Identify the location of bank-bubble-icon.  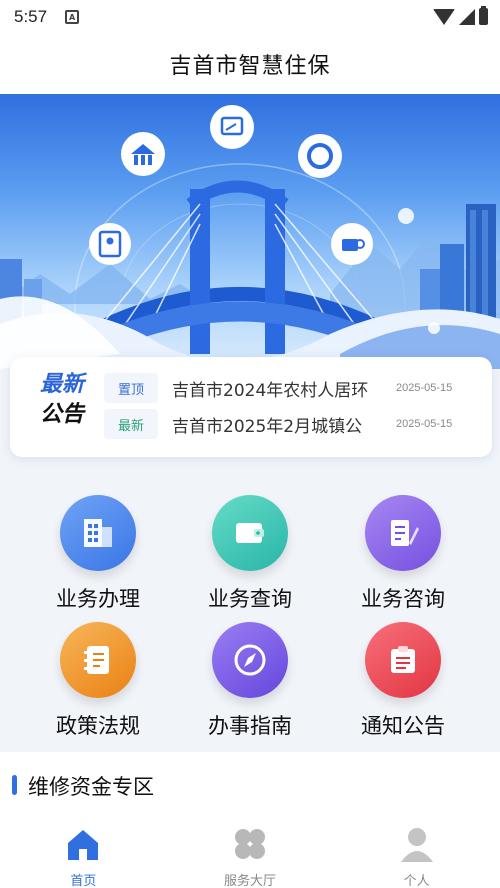
(143, 154).